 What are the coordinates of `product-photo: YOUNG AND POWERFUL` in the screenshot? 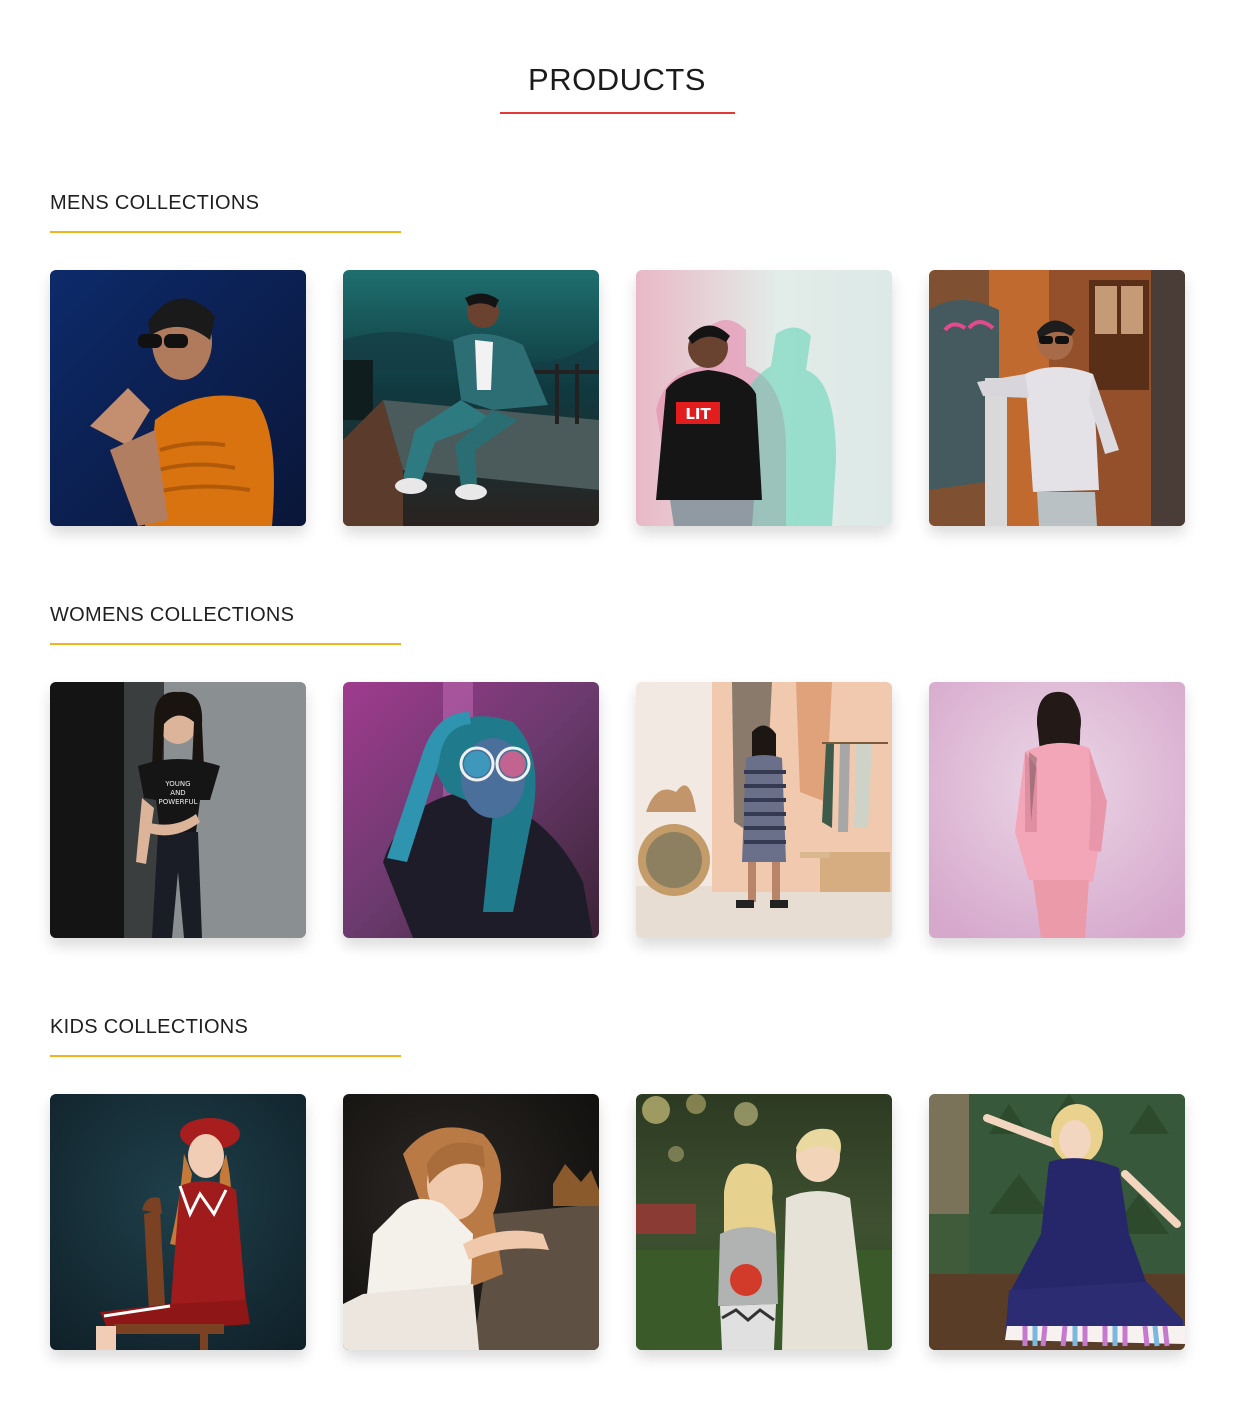 It's located at (178, 810).